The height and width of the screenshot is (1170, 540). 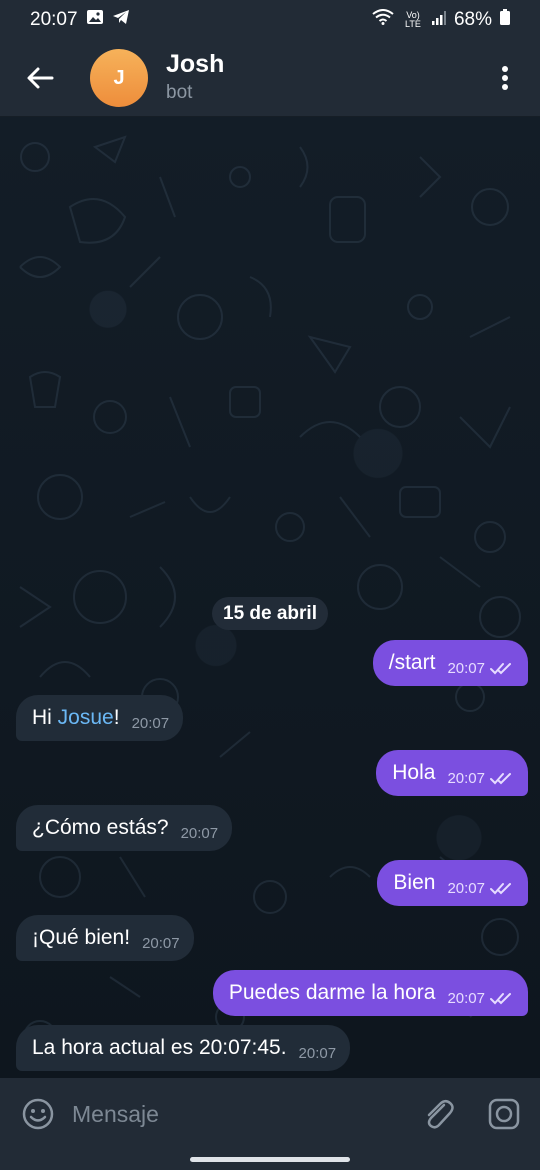 I want to click on wifi-icon, so click(x=383, y=20).